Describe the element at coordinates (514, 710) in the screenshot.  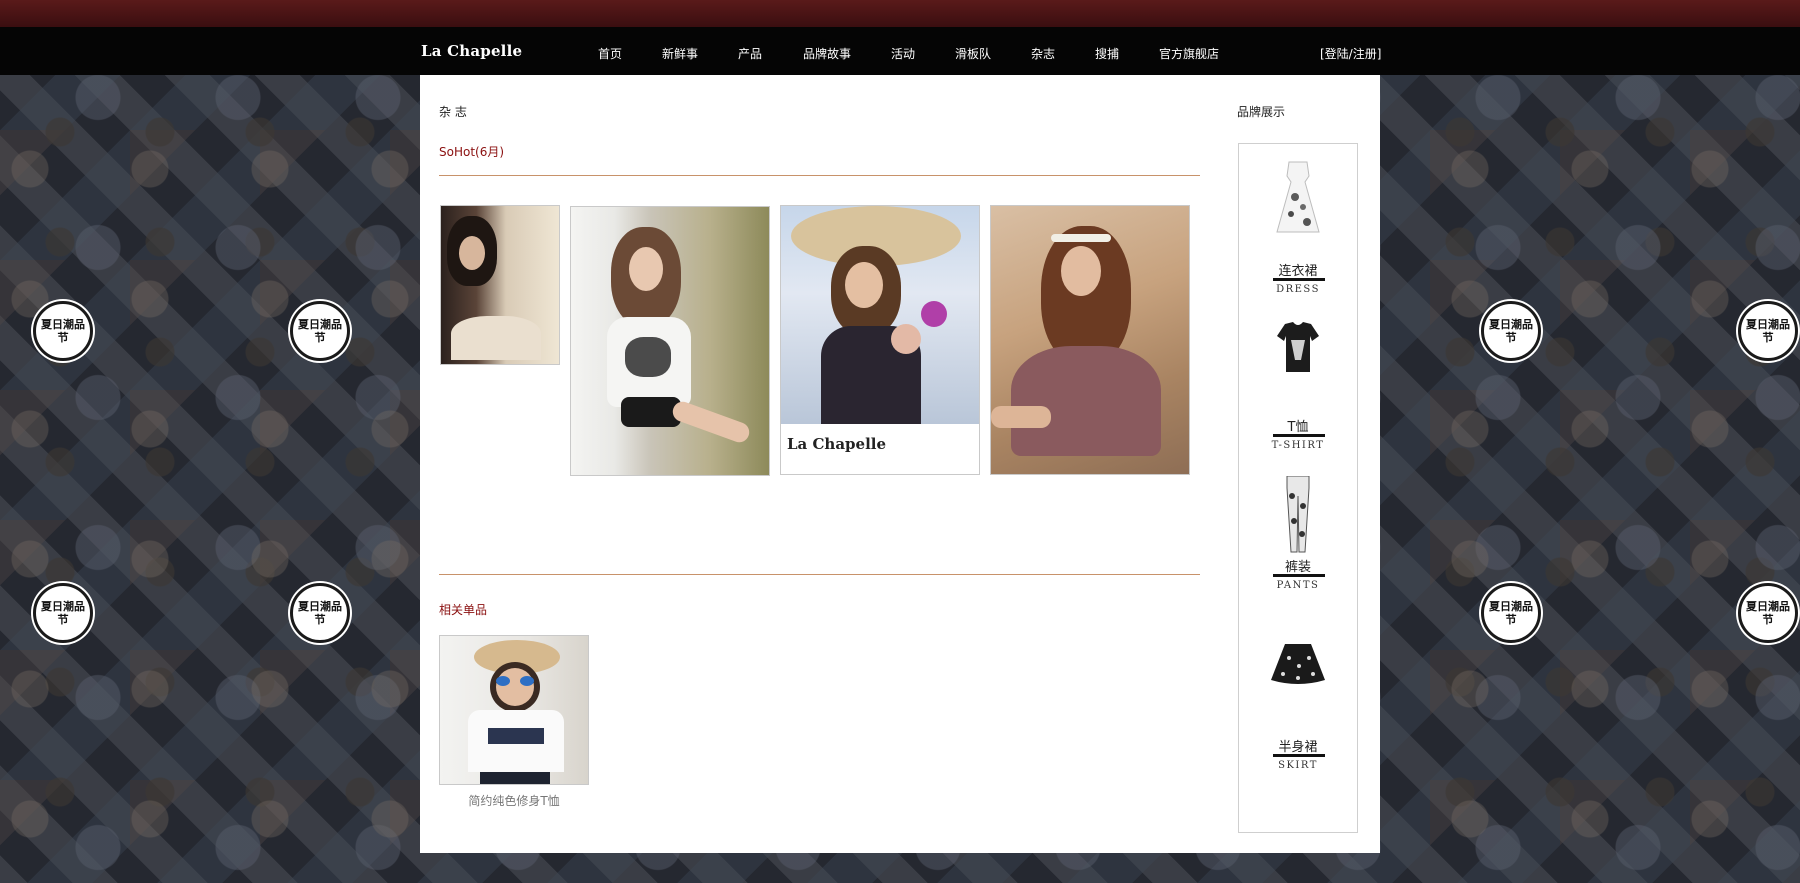
I see `product-thumbnail` at that location.